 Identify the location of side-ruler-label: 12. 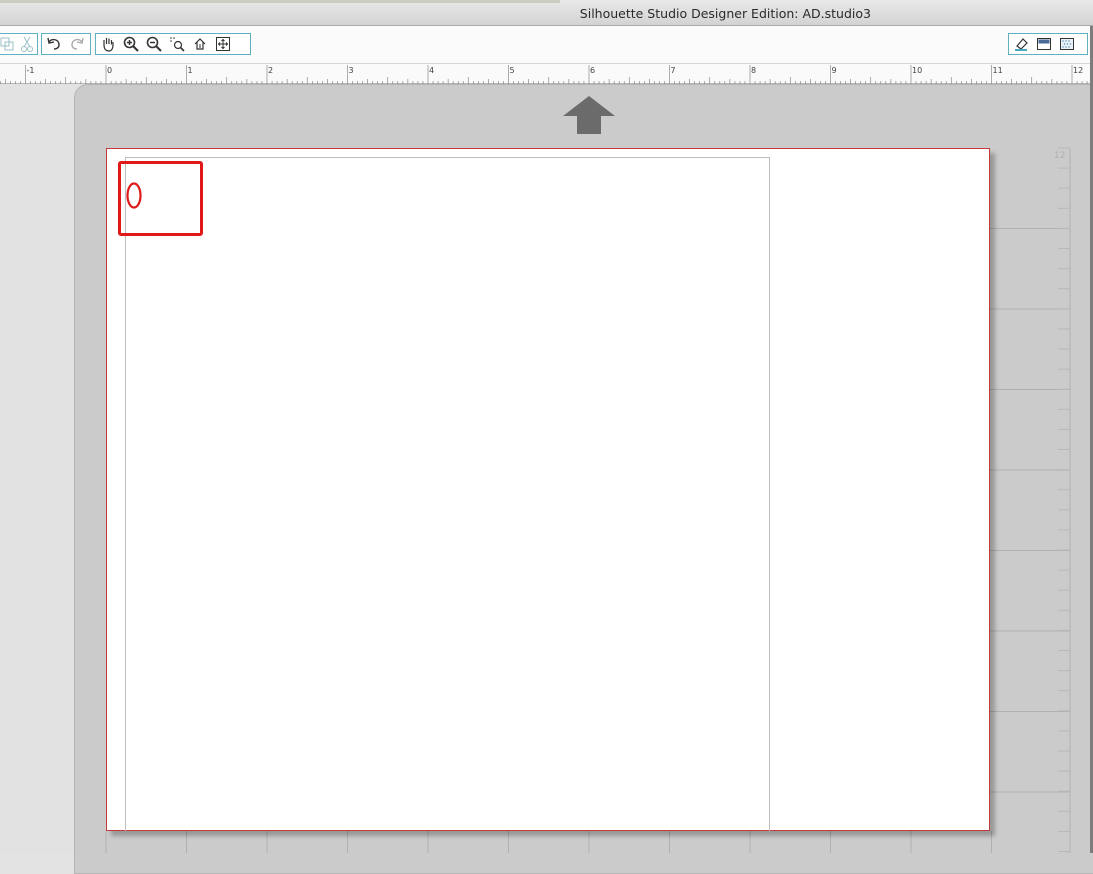
(1060, 156).